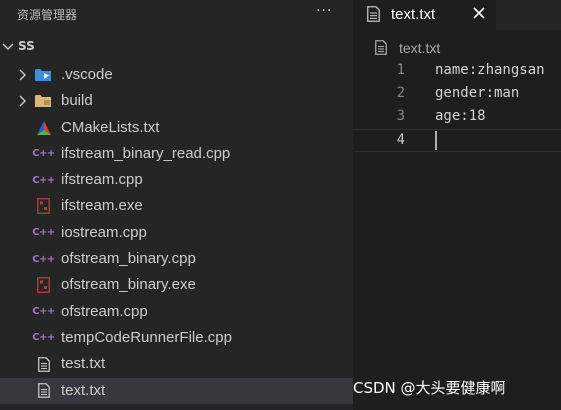  I want to click on tree-item-vscode-folder: .vscode, so click(176, 75).